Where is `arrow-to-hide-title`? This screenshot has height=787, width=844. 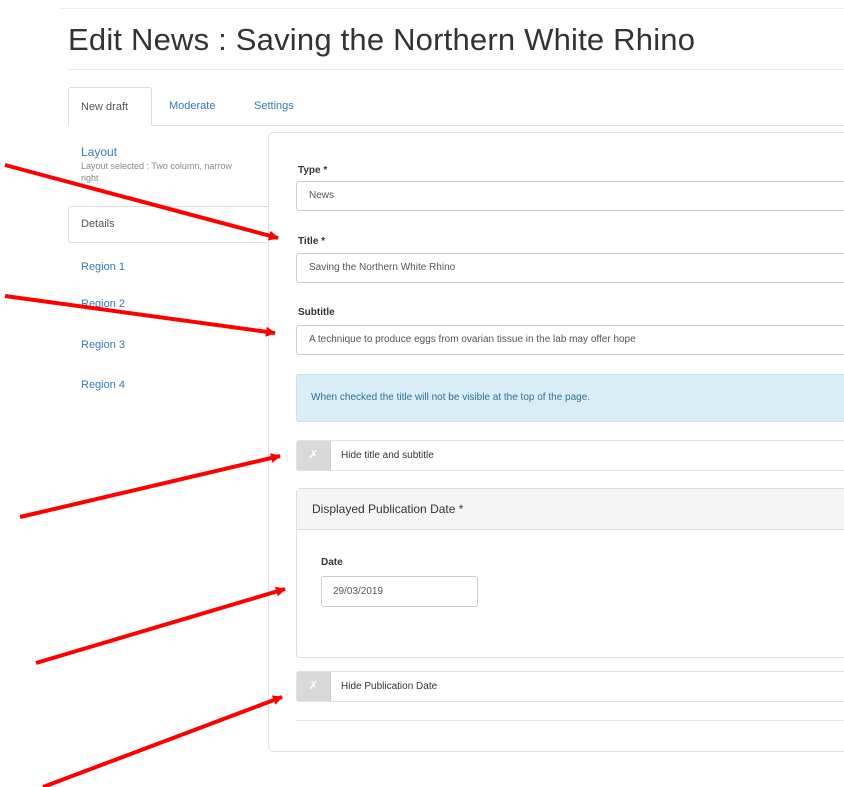 arrow-to-hide-title is located at coordinates (150, 486).